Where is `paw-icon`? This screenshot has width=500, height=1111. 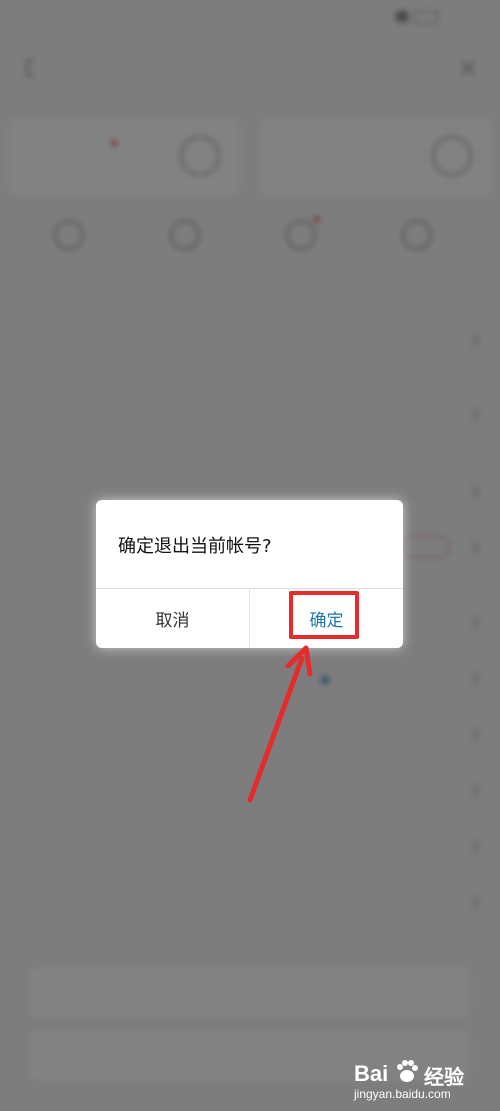
paw-icon is located at coordinates (407, 1071).